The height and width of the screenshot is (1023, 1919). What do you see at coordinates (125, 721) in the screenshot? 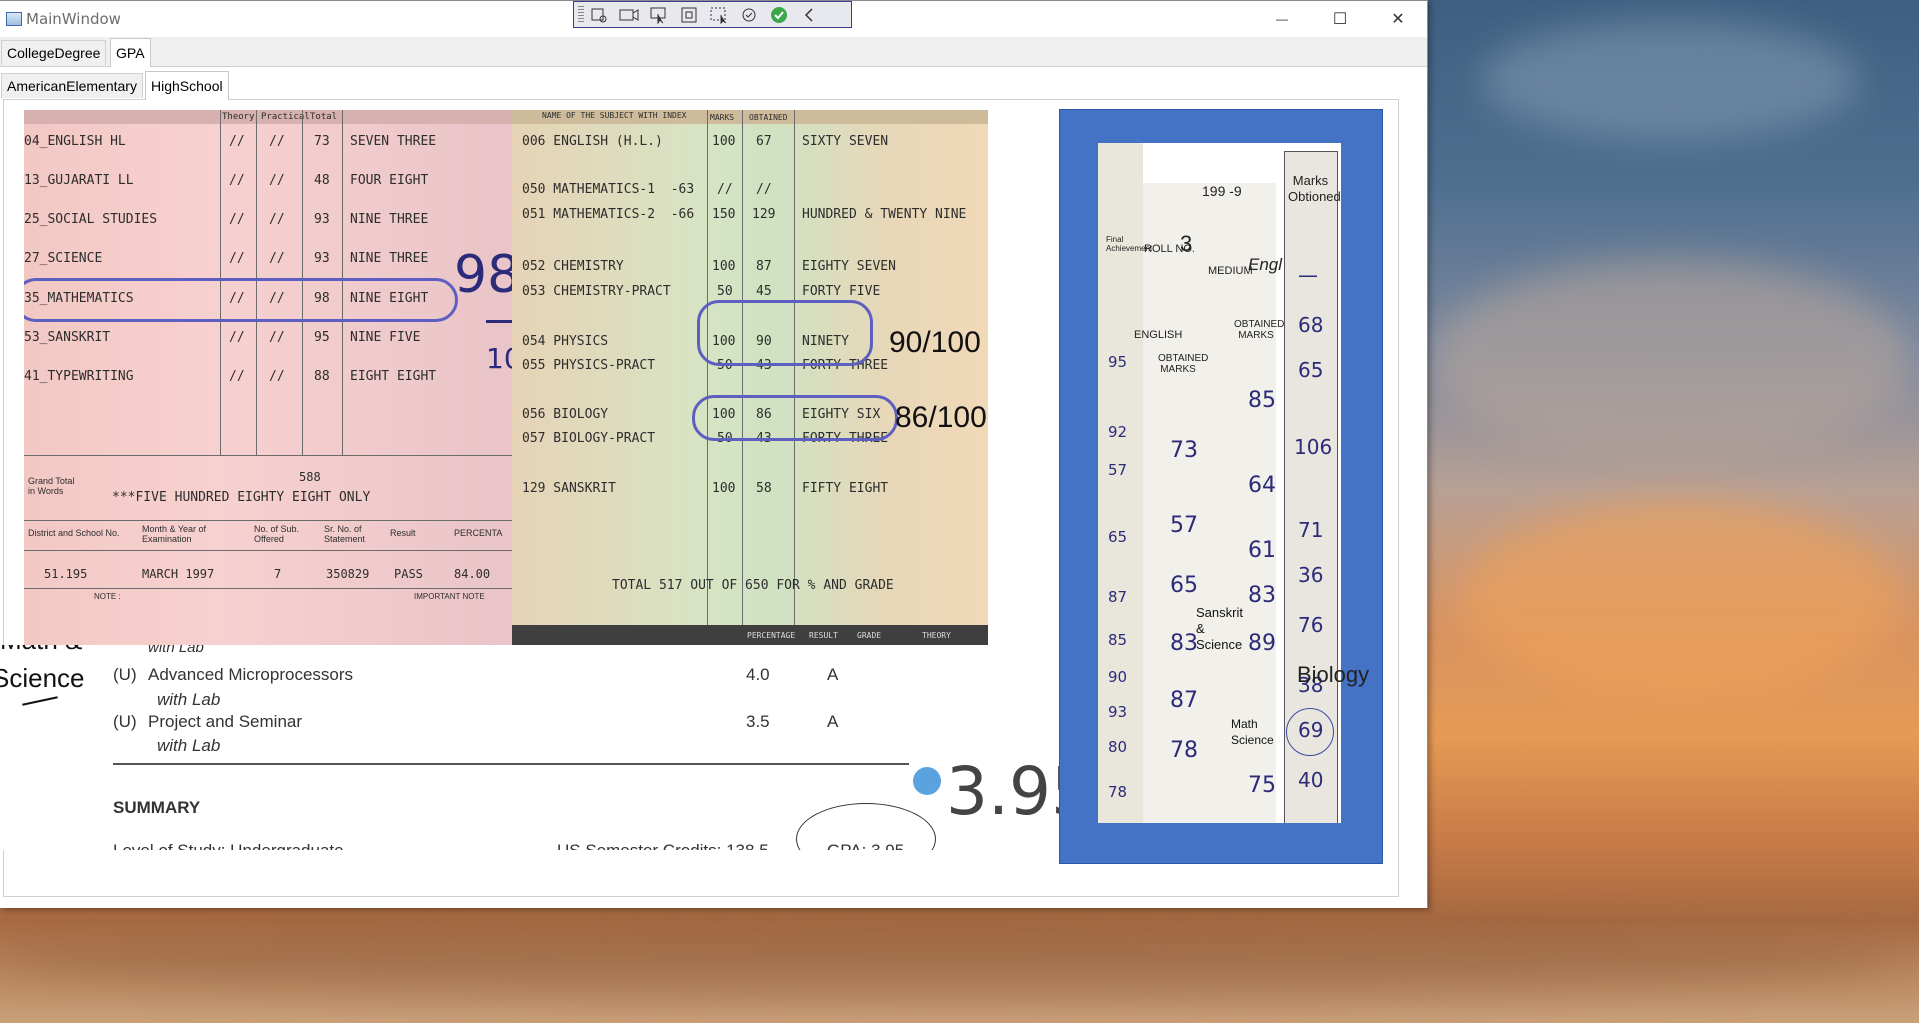
I see `course2-prefix: (U)` at bounding box center [125, 721].